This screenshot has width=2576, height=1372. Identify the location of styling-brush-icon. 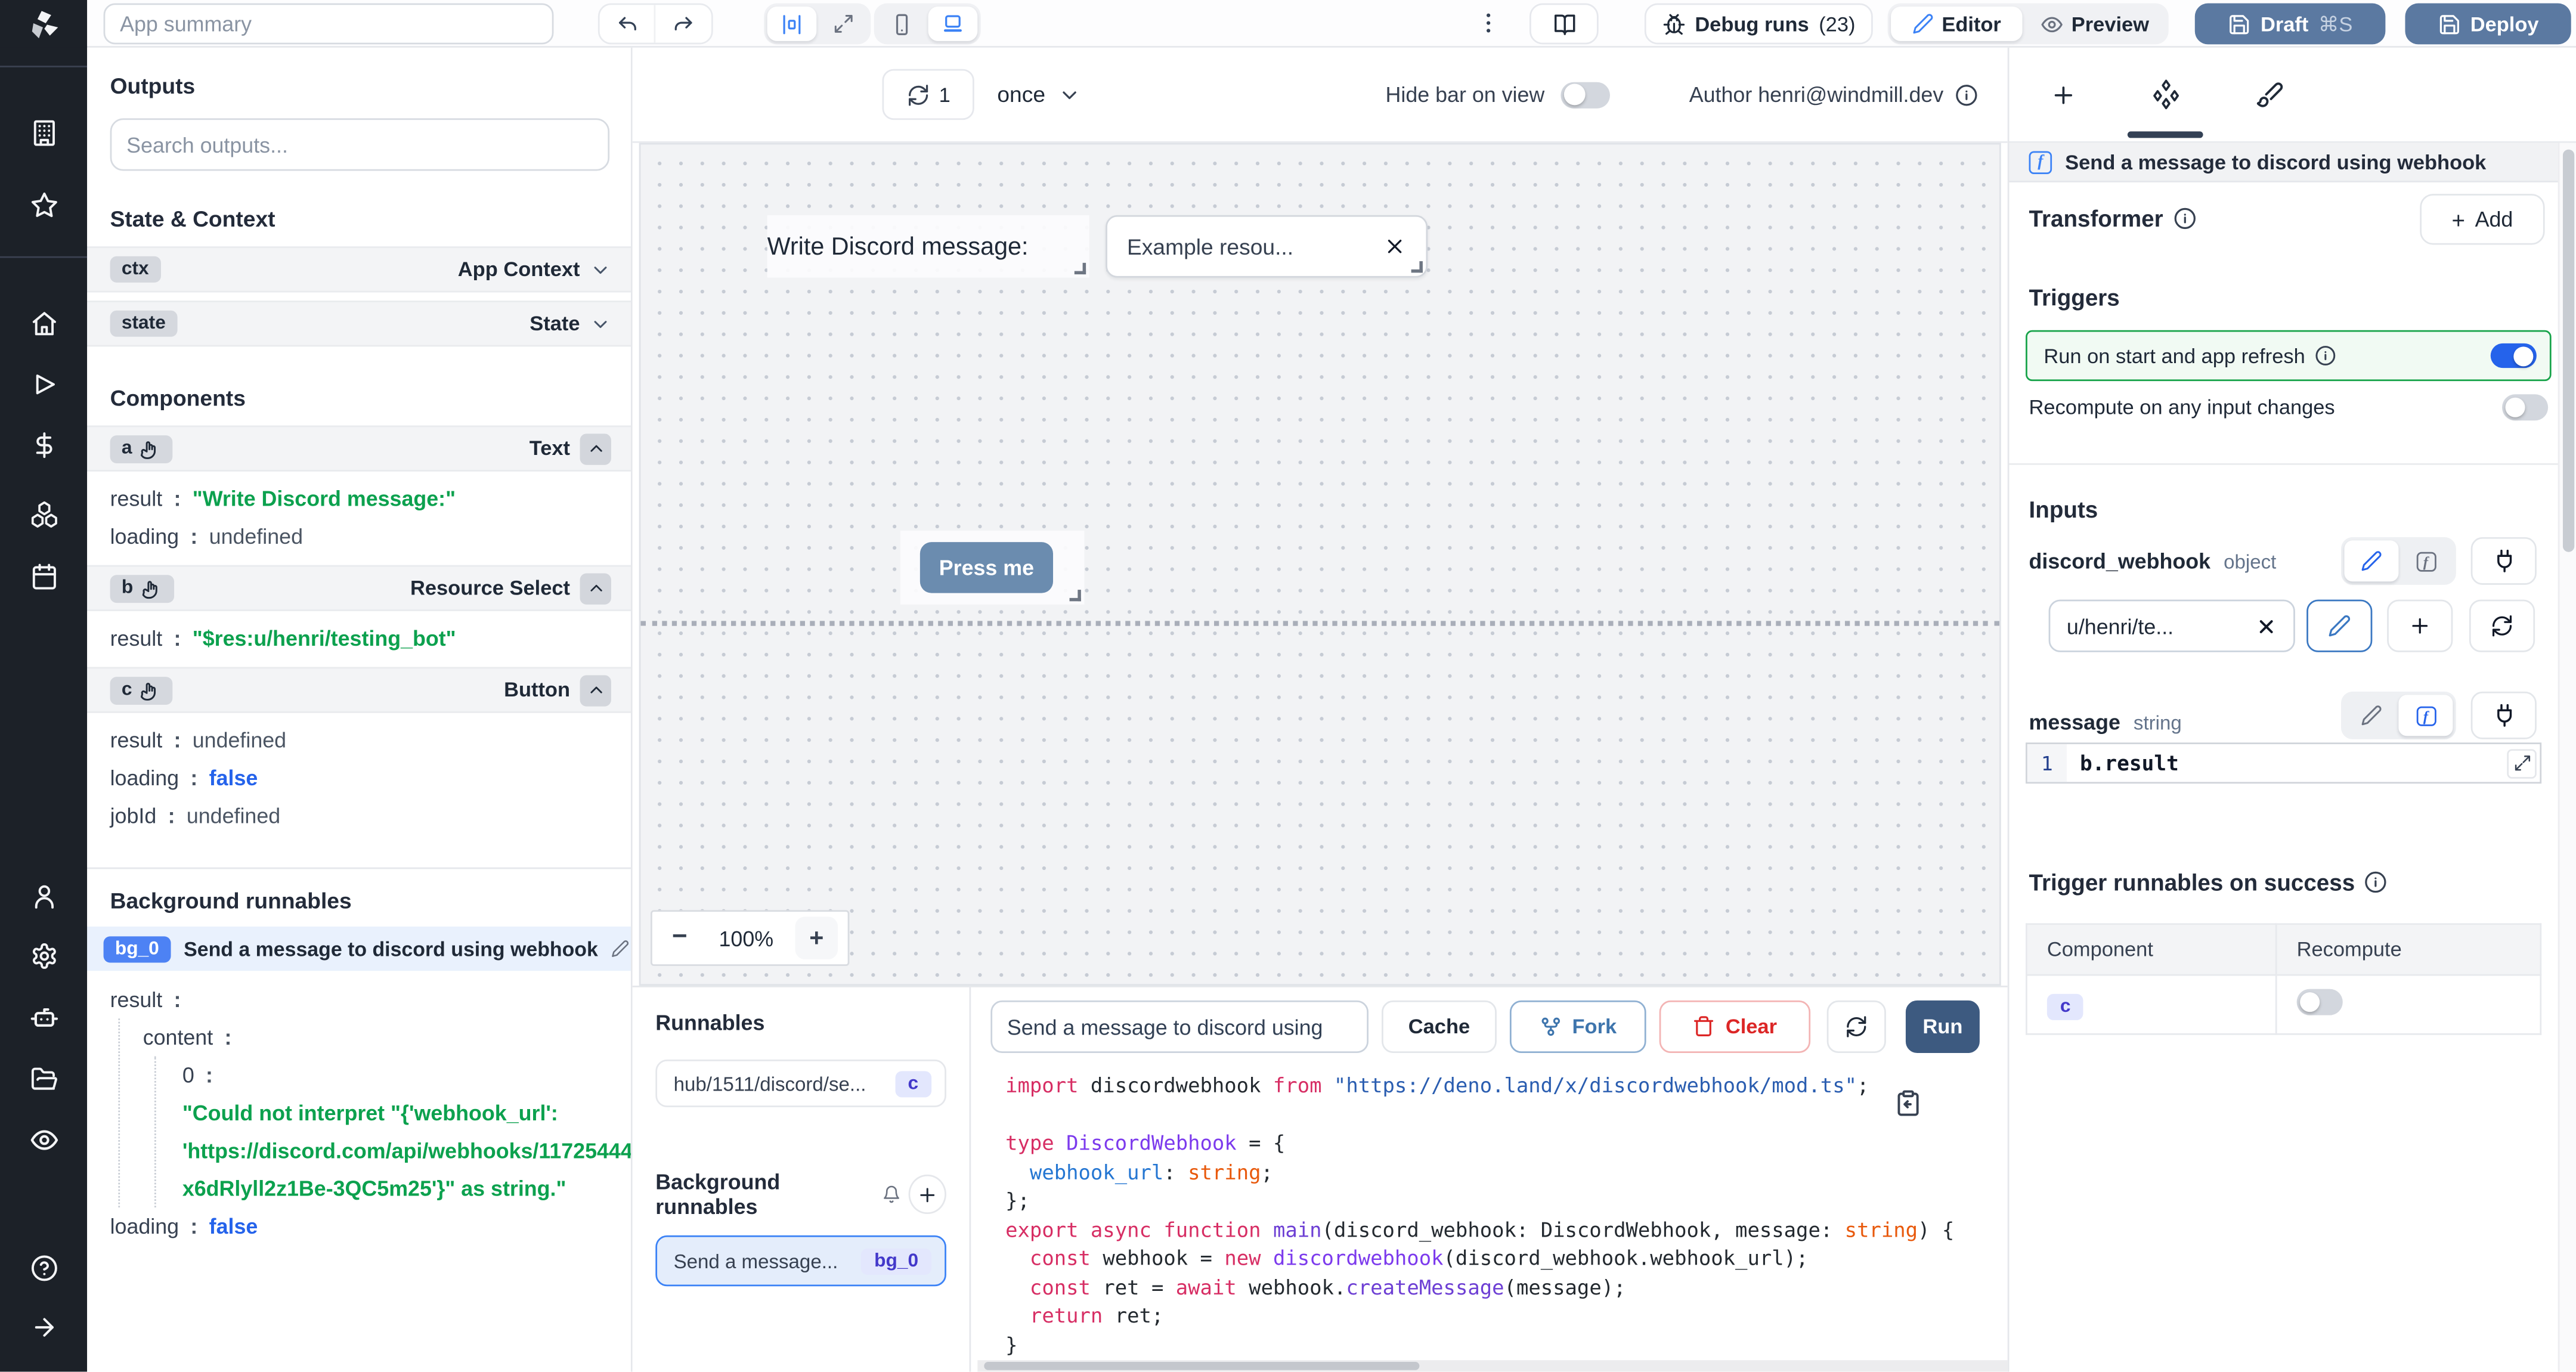
(2270, 94).